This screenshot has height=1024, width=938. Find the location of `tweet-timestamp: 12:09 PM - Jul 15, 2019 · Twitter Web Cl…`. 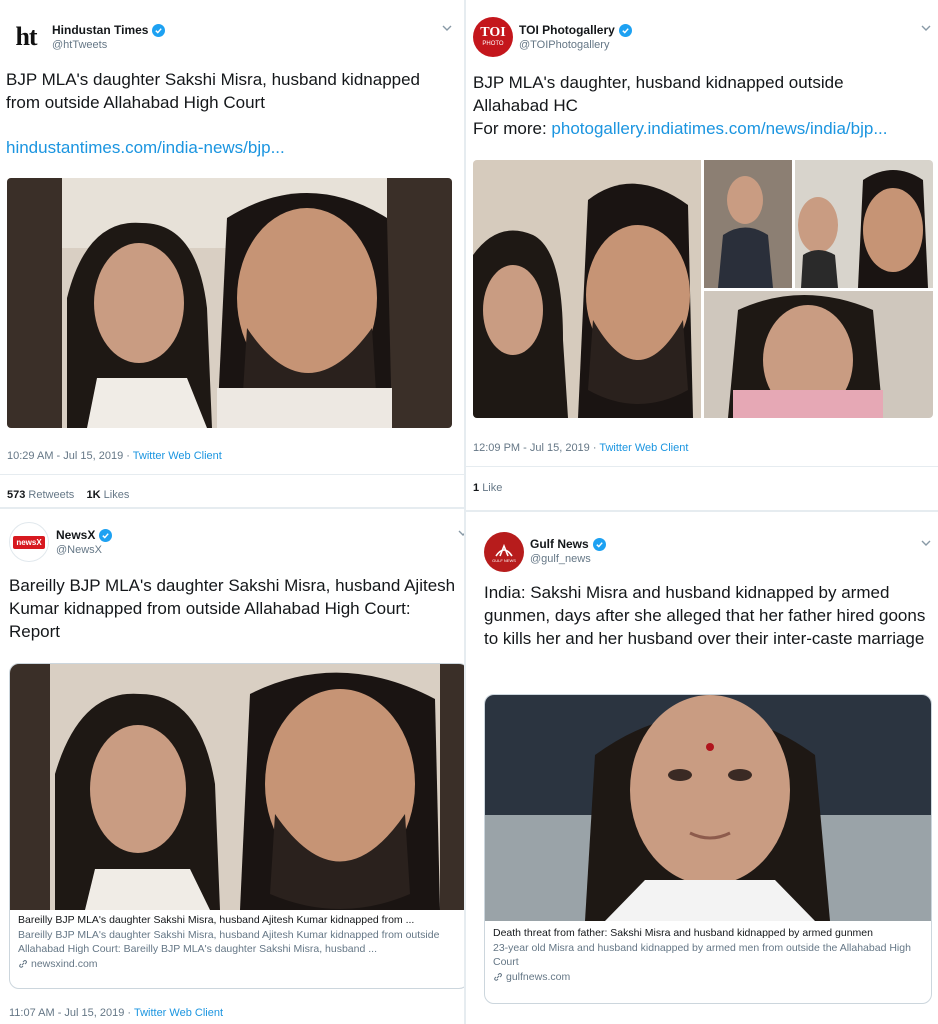

tweet-timestamp: 12:09 PM - Jul 15, 2019 · Twitter Web Cl… is located at coordinates (581, 448).